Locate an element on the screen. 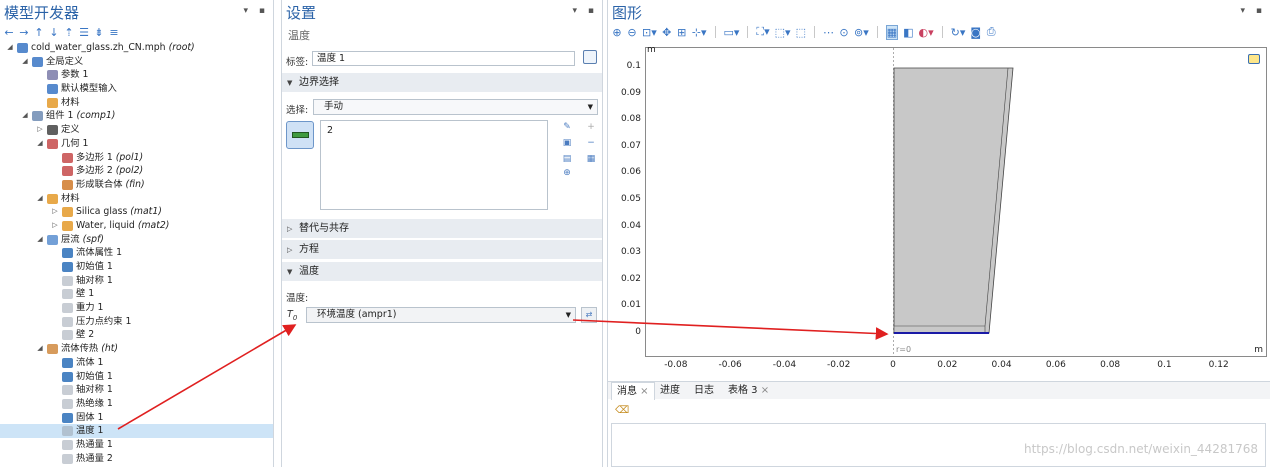 This screenshot has height=467, width=1270. tree-item: ▷ 定义 is located at coordinates (136, 130).